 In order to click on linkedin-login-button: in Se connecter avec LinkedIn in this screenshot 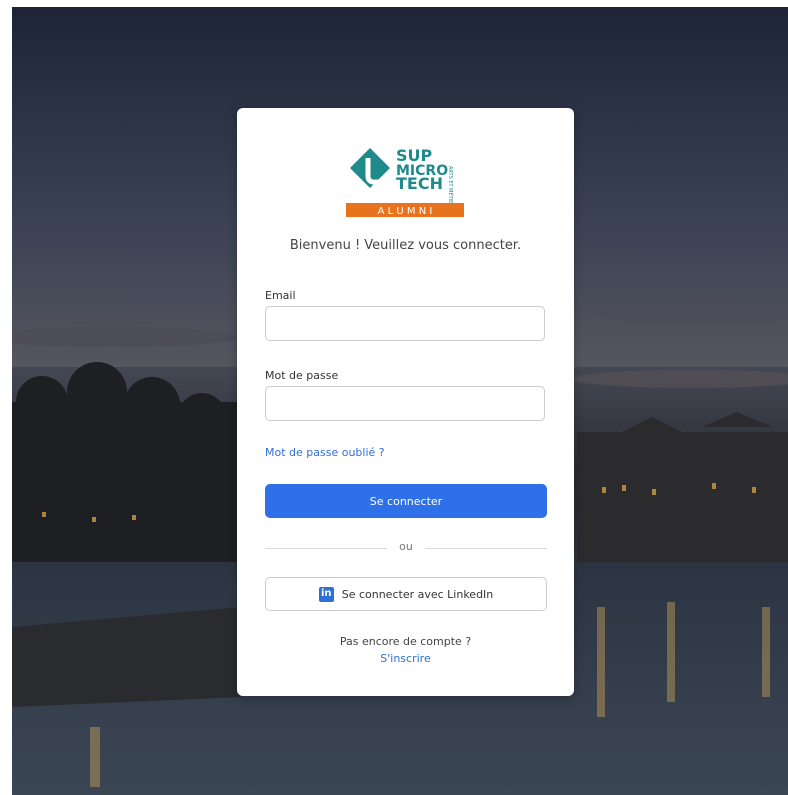, I will do `click(406, 594)`.